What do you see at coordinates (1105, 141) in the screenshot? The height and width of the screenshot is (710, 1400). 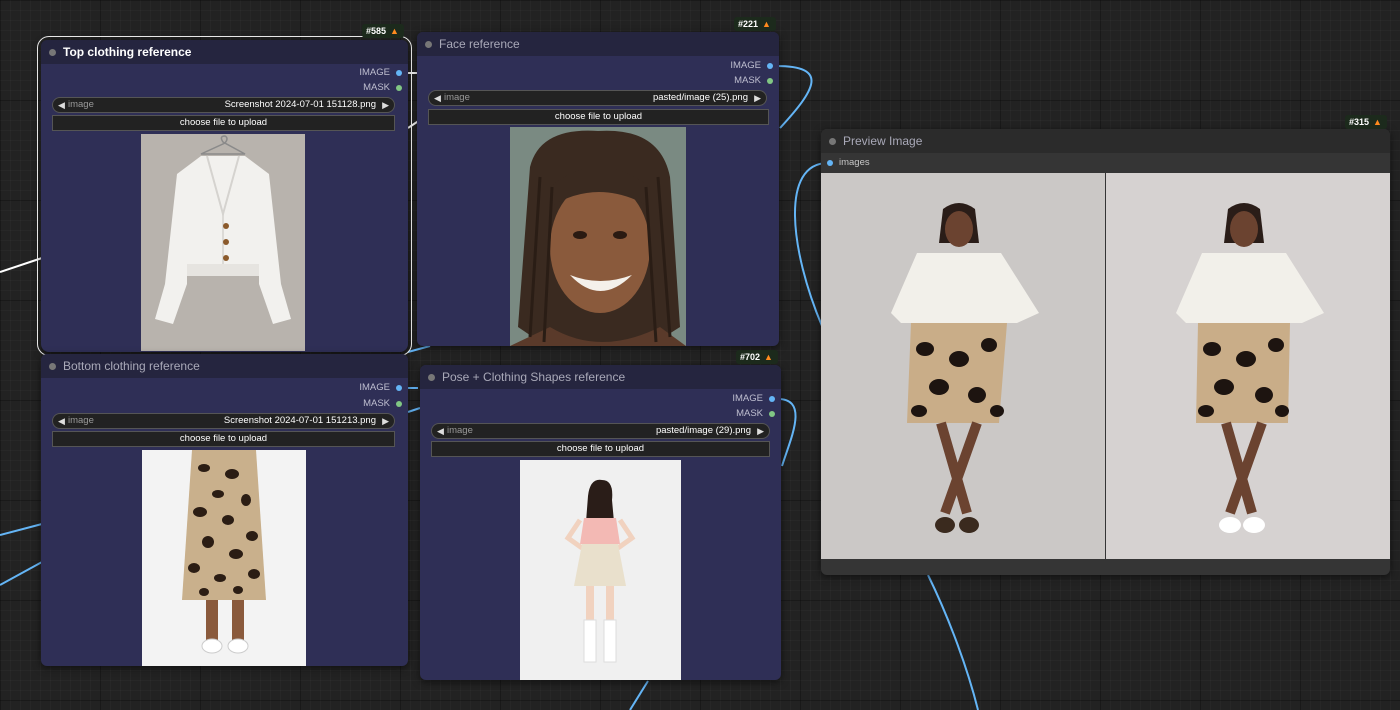 I see `node-title: Preview Image` at bounding box center [1105, 141].